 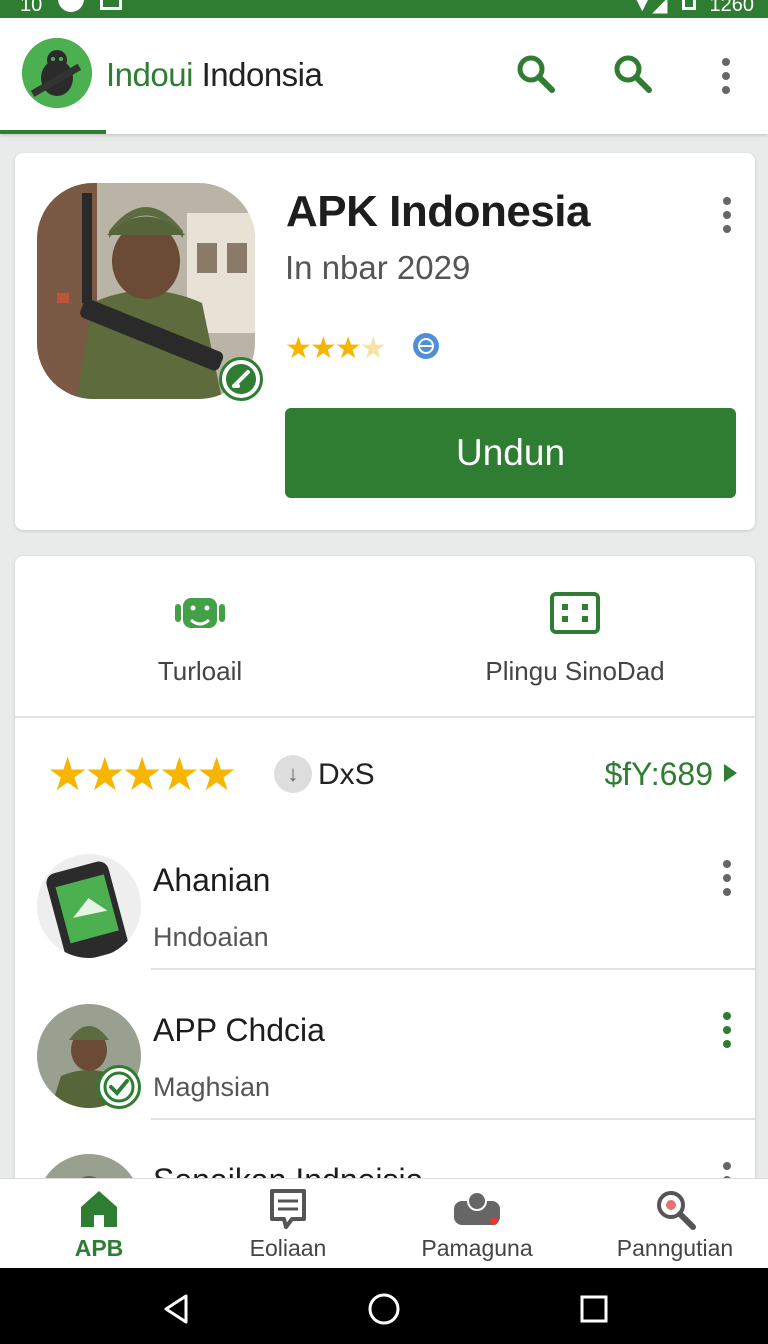 I want to click on tab-label: Turloail, so click(x=200, y=671).